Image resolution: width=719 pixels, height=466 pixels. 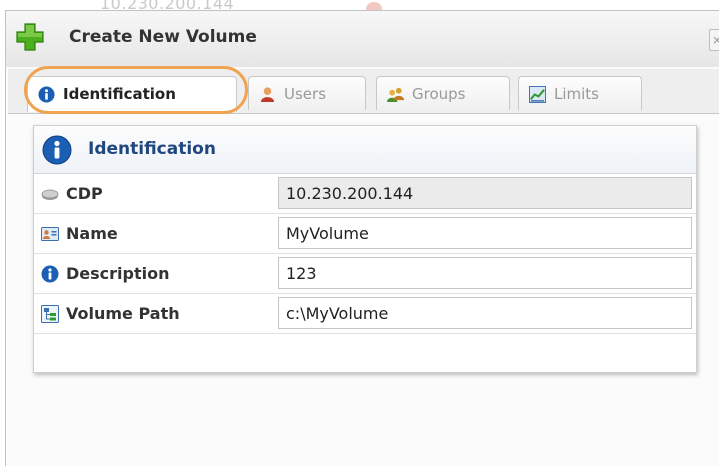 I want to click on tab-label: Identification, so click(x=119, y=94).